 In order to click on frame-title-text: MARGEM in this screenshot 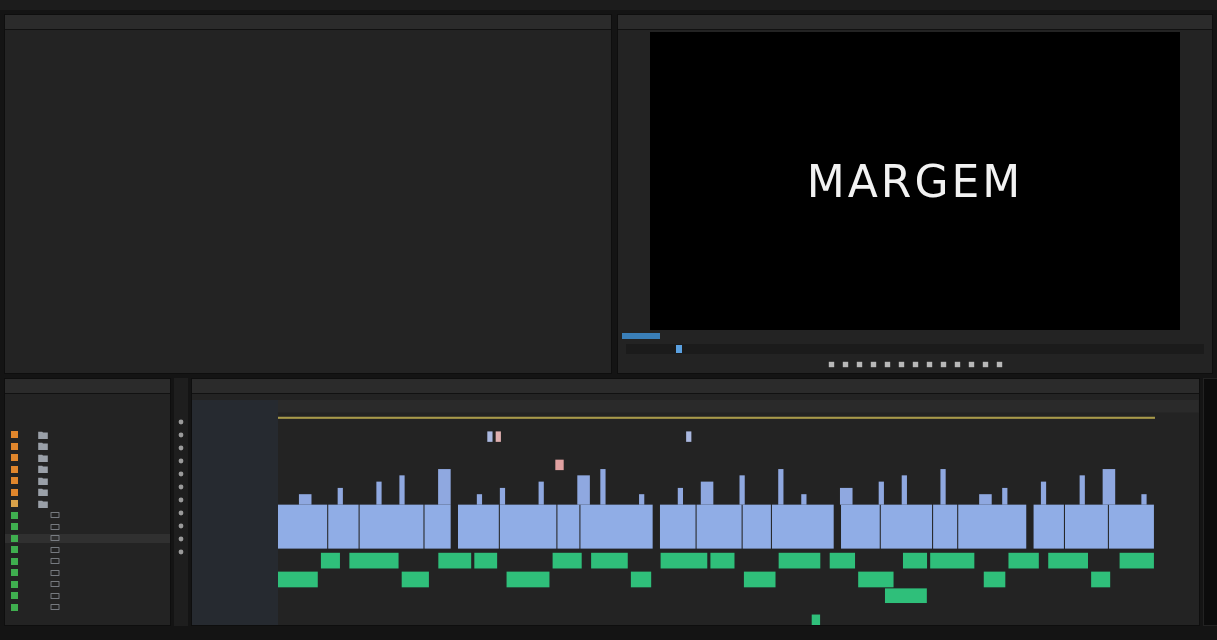, I will do `click(915, 181)`.